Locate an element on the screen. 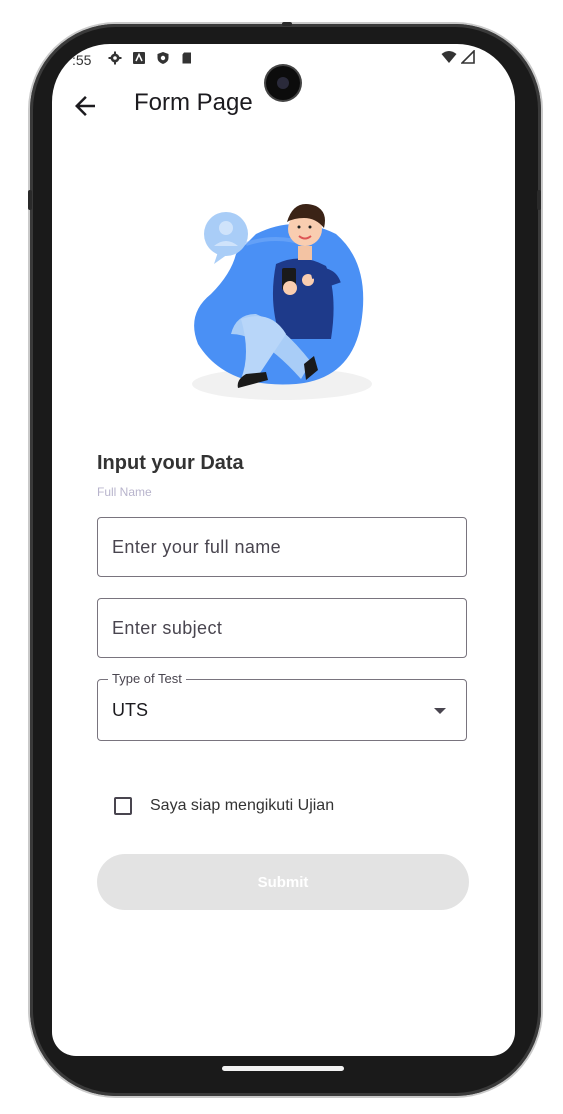  ready-checkbox-label: Saya siap mengikuti Ujian is located at coordinates (242, 806).